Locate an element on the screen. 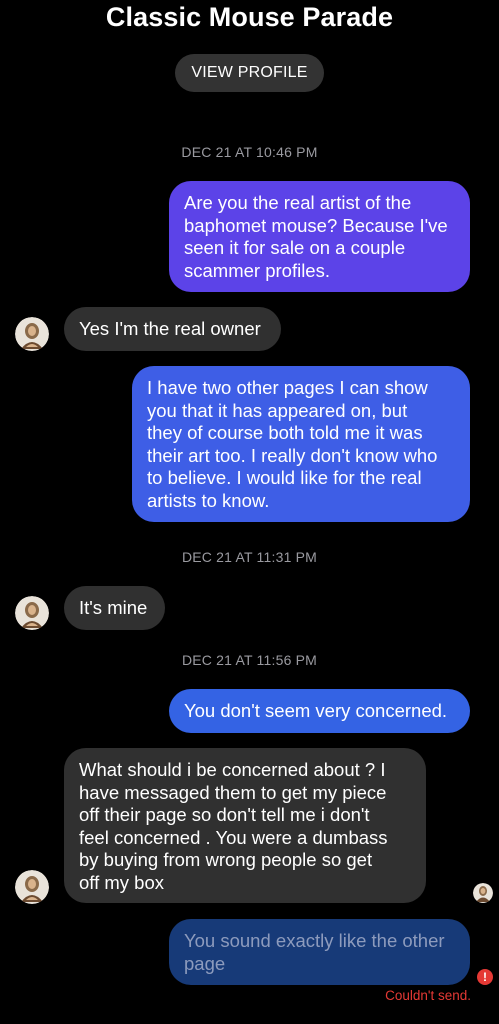  read-receipt-avatar is located at coordinates (483, 893).